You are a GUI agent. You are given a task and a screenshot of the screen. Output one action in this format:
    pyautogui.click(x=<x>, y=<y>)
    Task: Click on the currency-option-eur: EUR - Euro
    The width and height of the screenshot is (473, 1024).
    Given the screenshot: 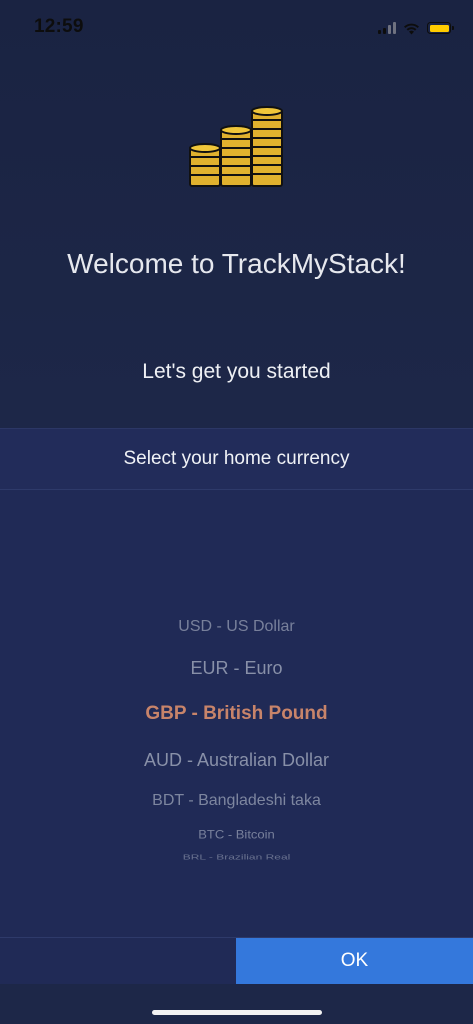 What is the action you would take?
    pyautogui.click(x=236, y=668)
    